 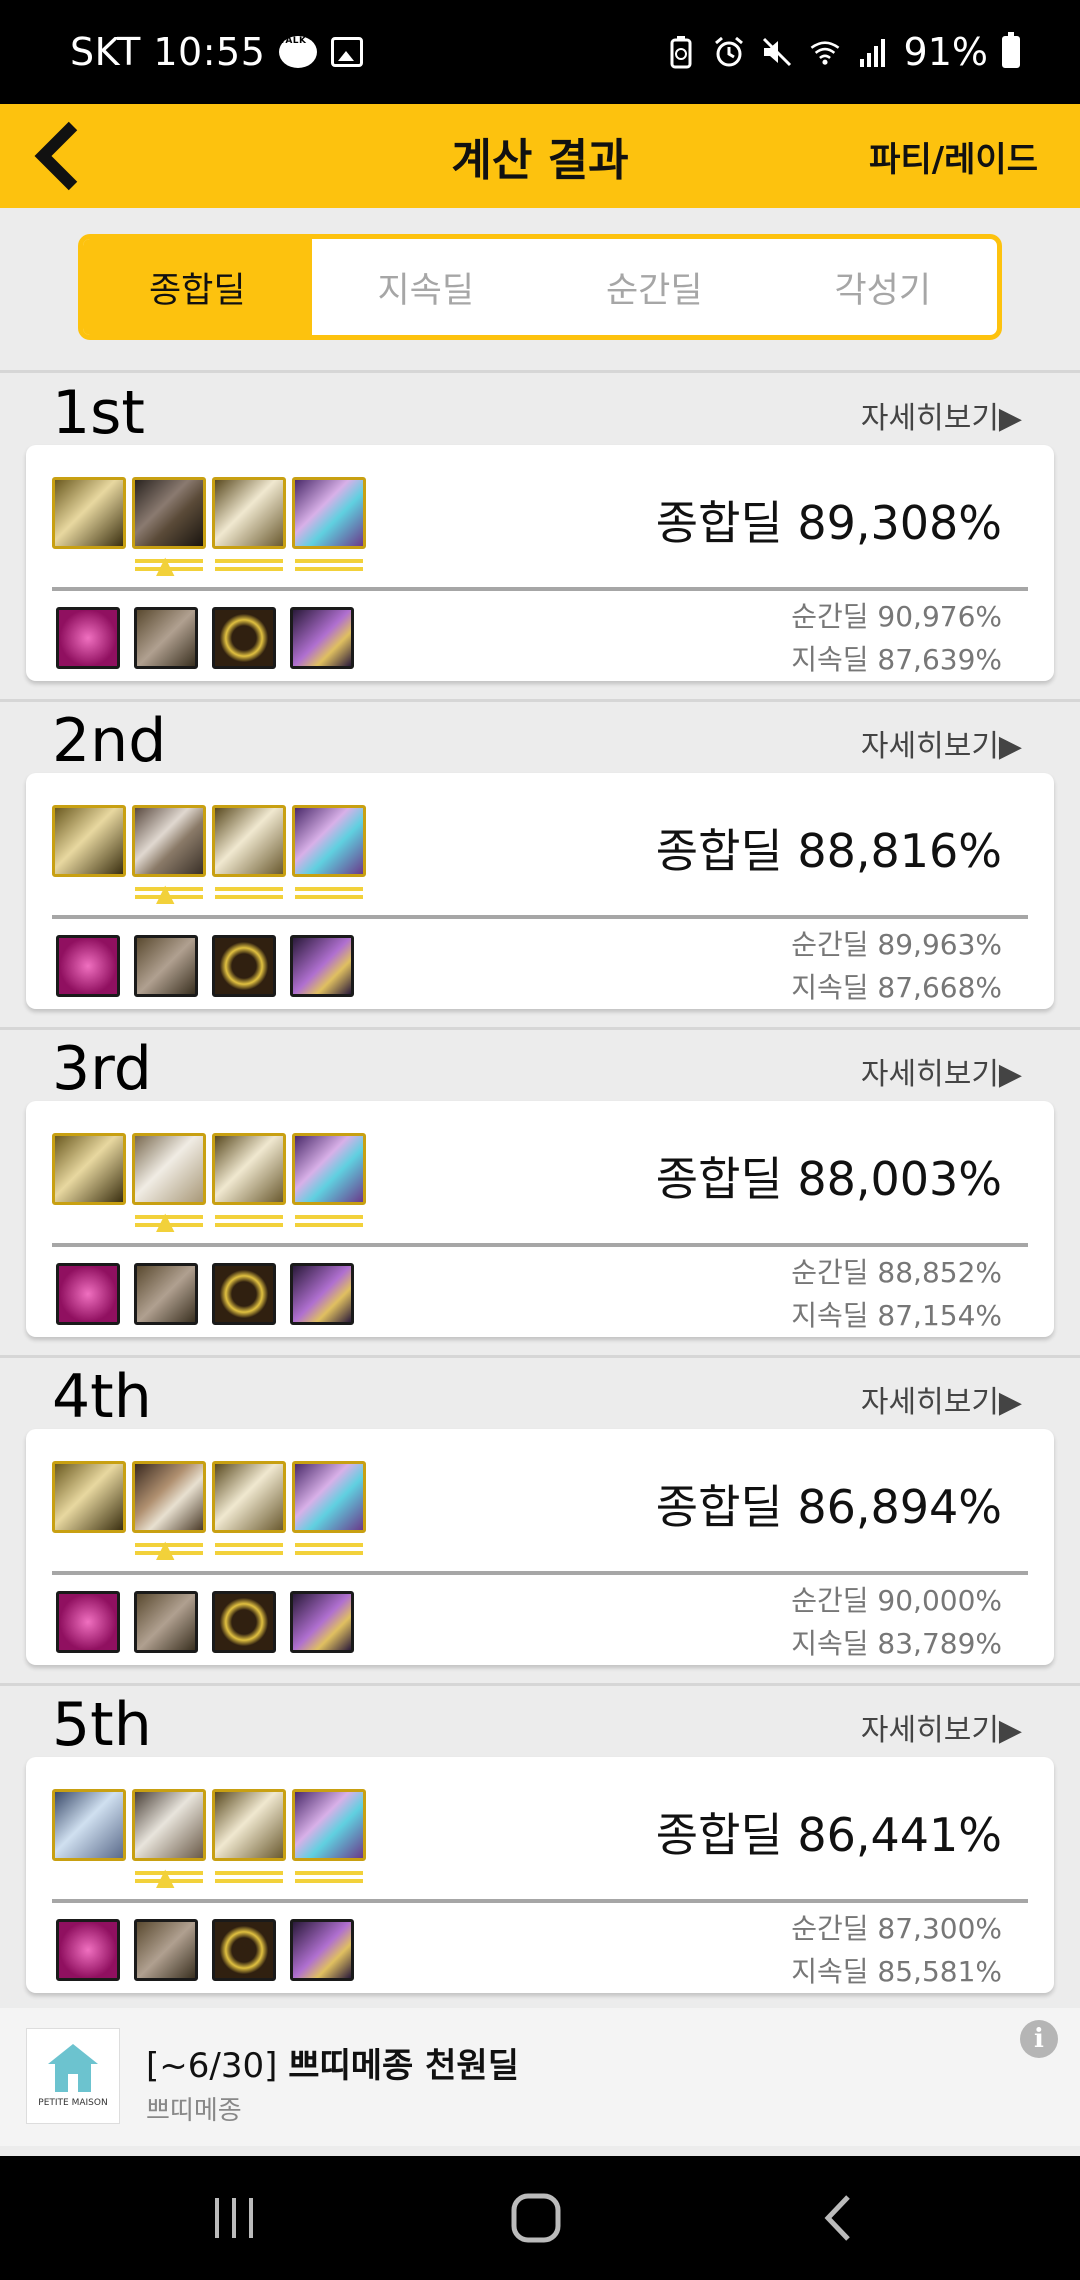 I want to click on back-nav-button, so click(x=838, y=2218).